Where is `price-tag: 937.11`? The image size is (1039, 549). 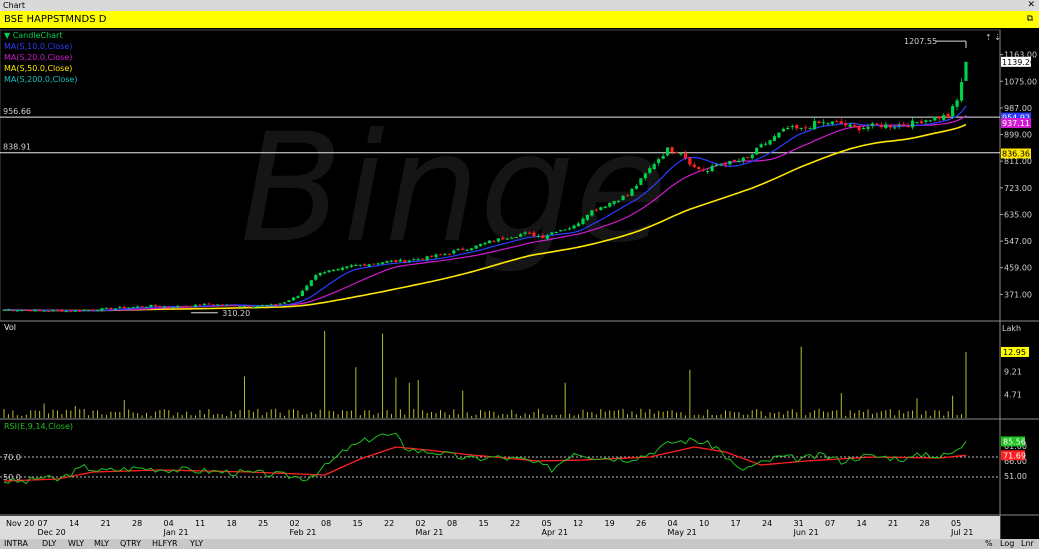
price-tag: 937.11 is located at coordinates (1016, 123).